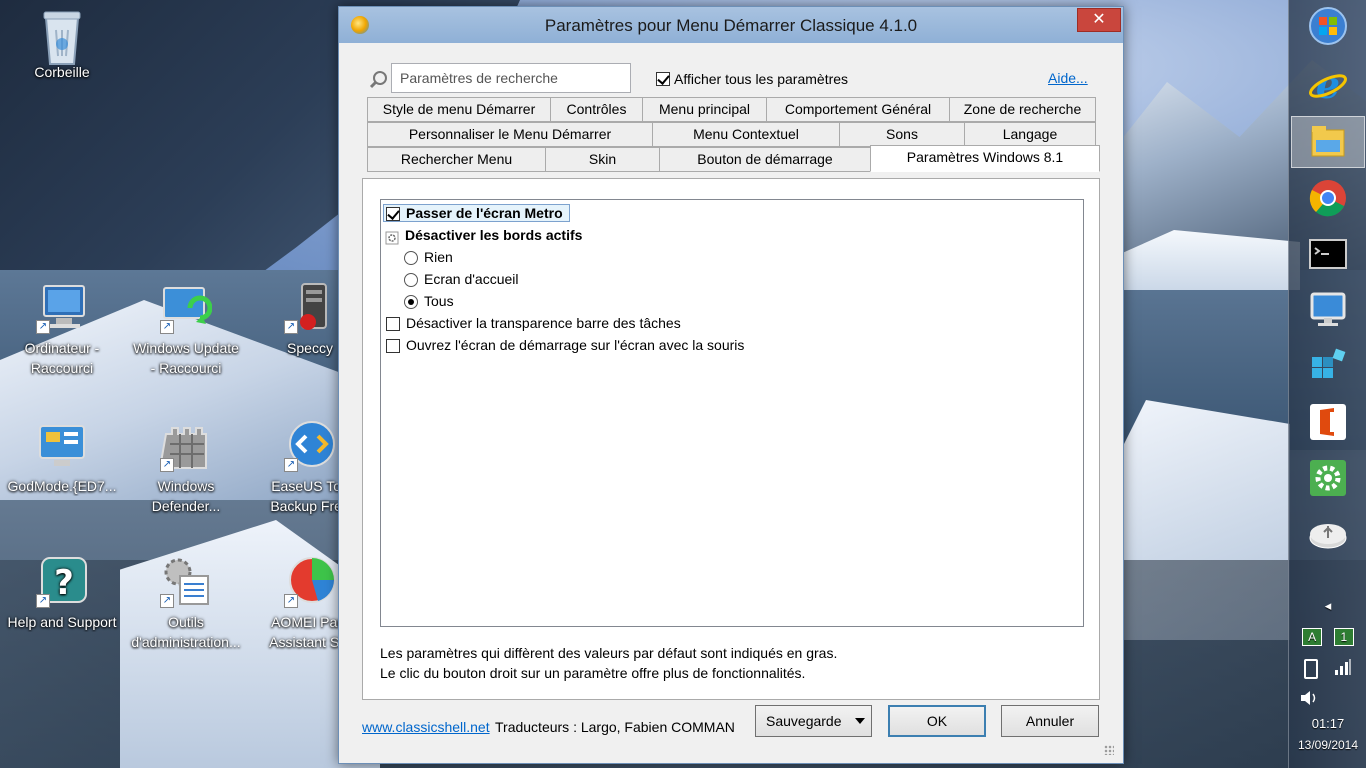  I want to click on desktop-icon-label: Ordinateur -, so click(62, 348).